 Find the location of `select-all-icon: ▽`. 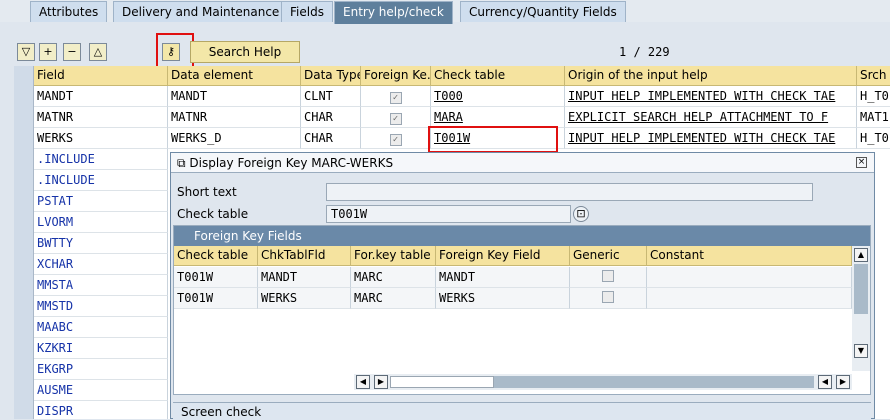

select-all-icon: ▽ is located at coordinates (26, 52).